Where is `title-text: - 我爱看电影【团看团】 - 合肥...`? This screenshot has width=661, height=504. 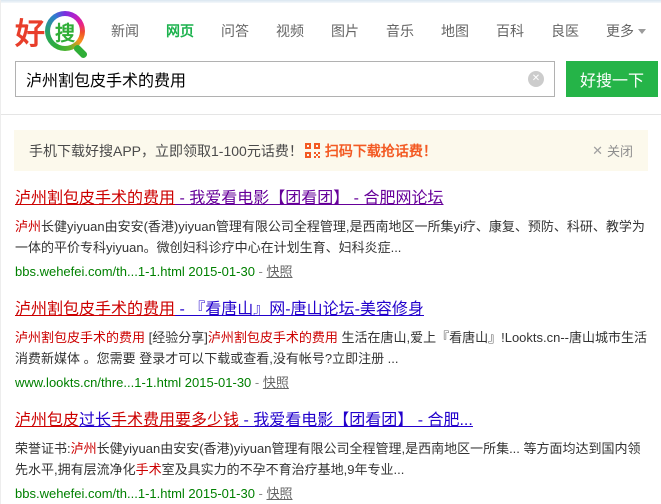
title-text: - 我爱看电影【团看团】 - 合肥... is located at coordinates (356, 420).